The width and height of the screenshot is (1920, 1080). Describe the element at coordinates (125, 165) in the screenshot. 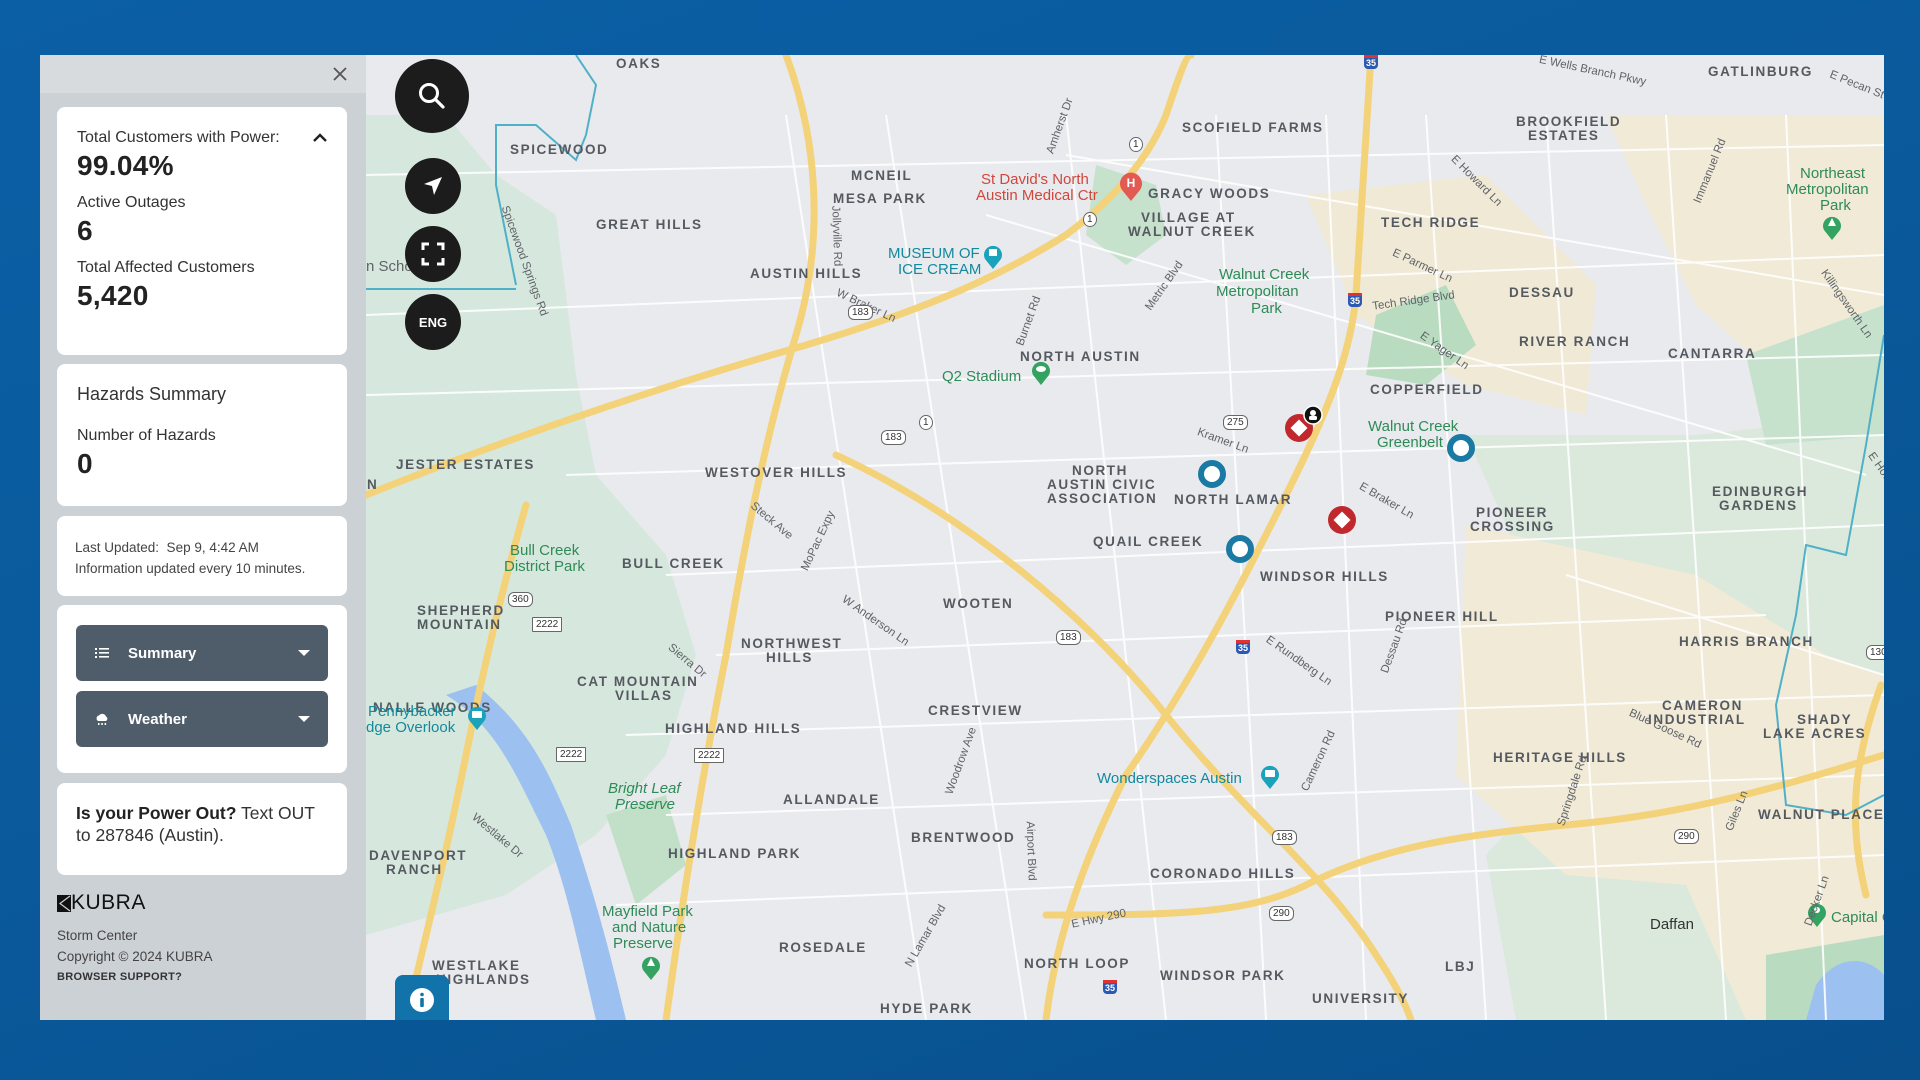

I see `customers-with-power-value: 99.04%` at that location.